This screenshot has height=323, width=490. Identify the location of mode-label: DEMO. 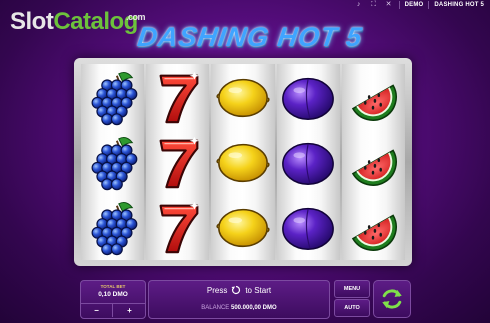
(414, 5).